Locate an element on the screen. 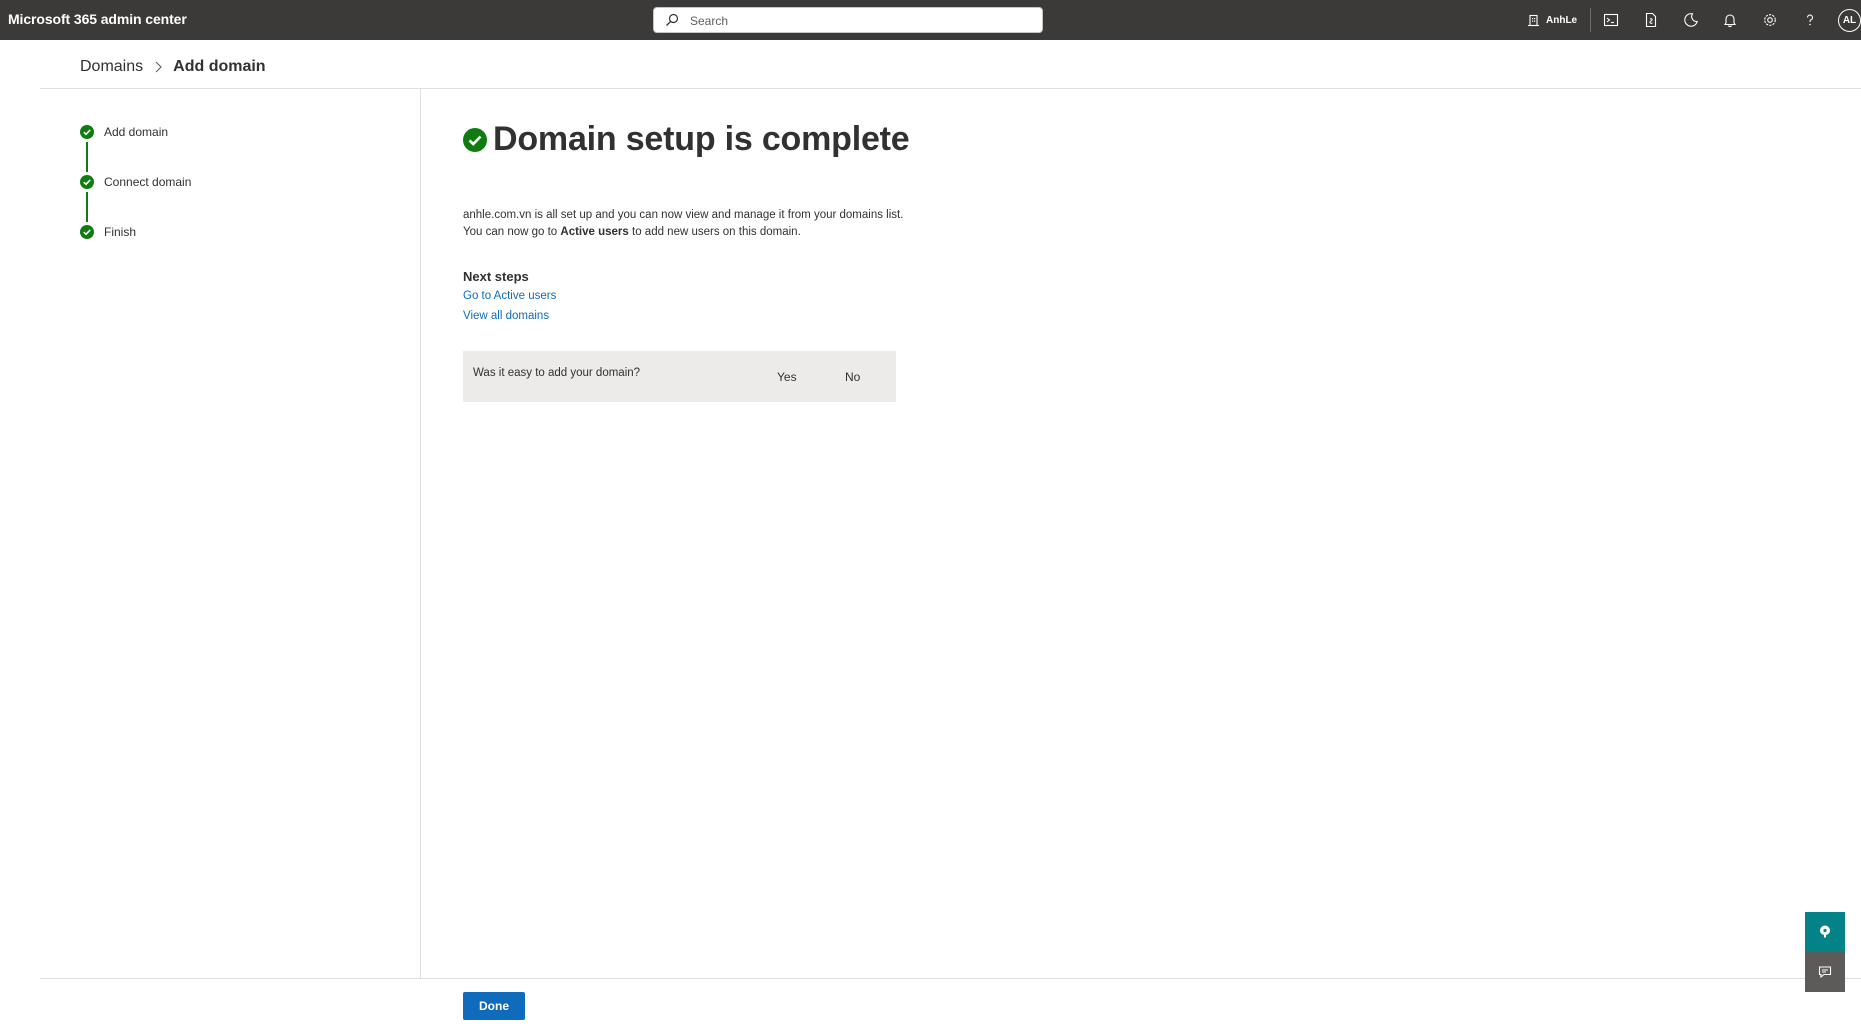 Image resolution: width=1861 pixels, height=1028 pixels. gear-icon is located at coordinates (1770, 20).